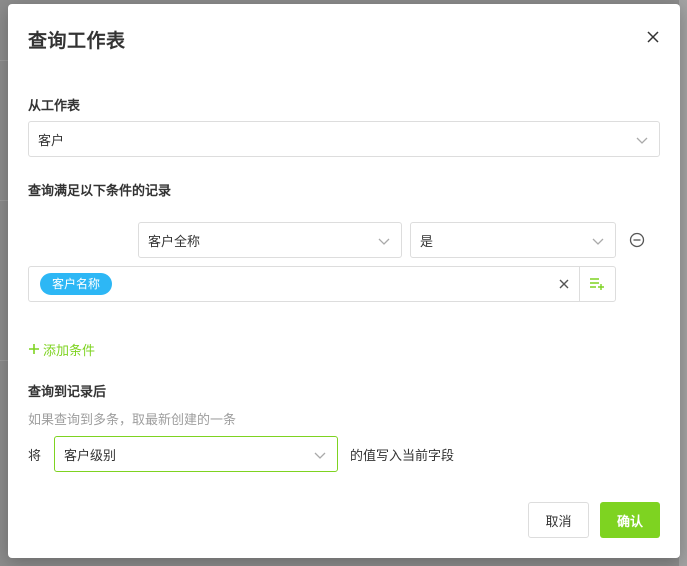 The height and width of the screenshot is (566, 687). Describe the element at coordinates (100, 191) in the screenshot. I see `conditions-label: 查询满足以下条件的记录` at that location.